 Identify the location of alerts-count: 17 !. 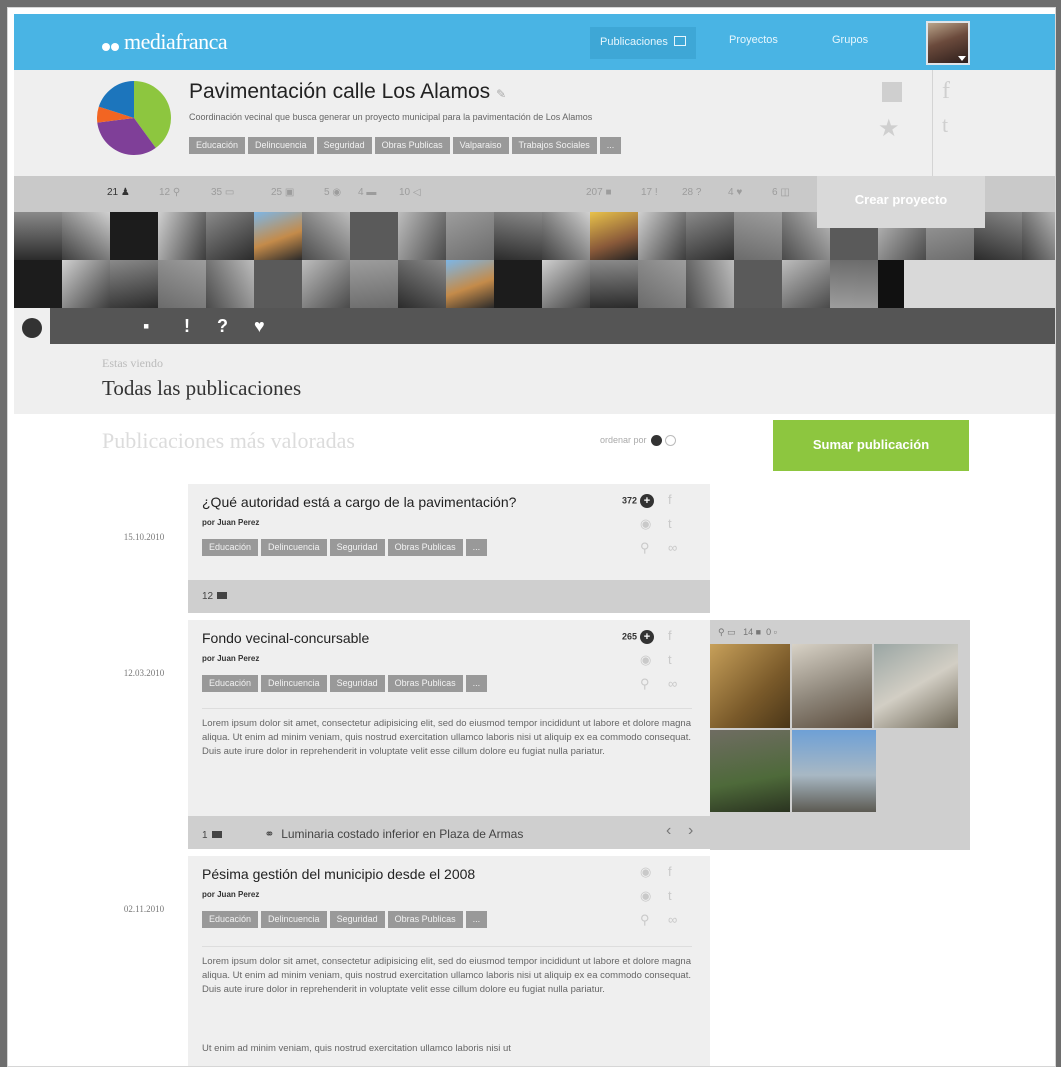
(649, 192).